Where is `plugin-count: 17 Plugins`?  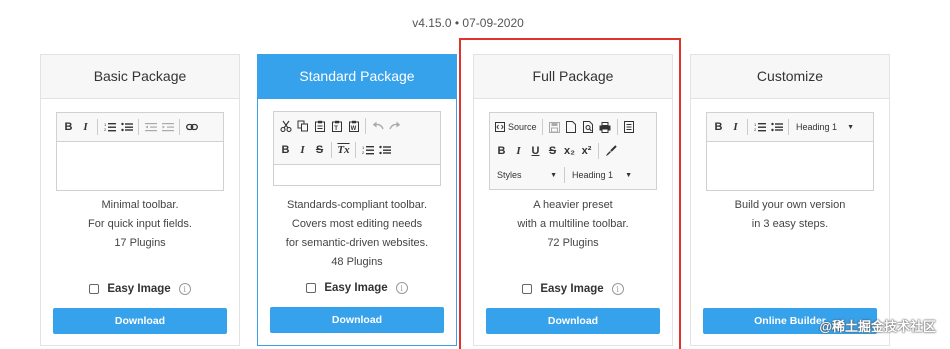 plugin-count: 17 Plugins is located at coordinates (140, 243).